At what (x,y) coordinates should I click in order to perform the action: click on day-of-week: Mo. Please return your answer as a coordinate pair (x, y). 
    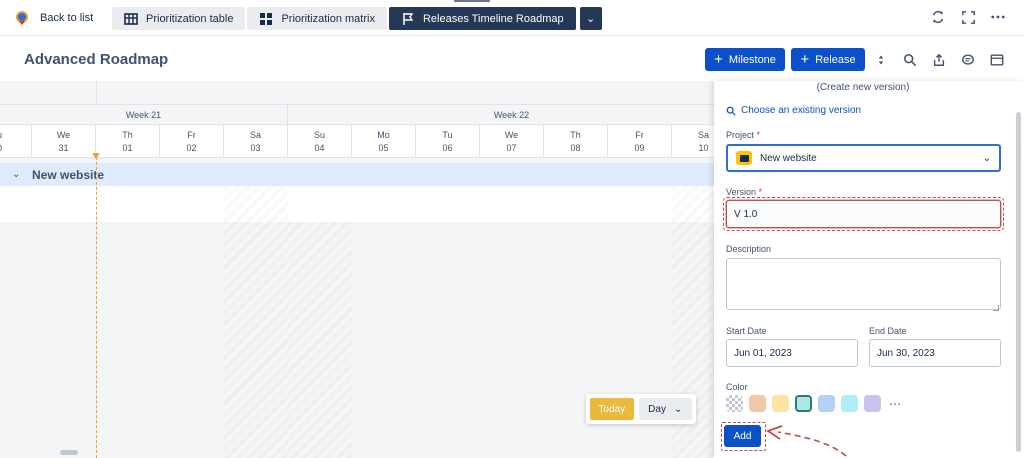
    Looking at the image, I should click on (383, 134).